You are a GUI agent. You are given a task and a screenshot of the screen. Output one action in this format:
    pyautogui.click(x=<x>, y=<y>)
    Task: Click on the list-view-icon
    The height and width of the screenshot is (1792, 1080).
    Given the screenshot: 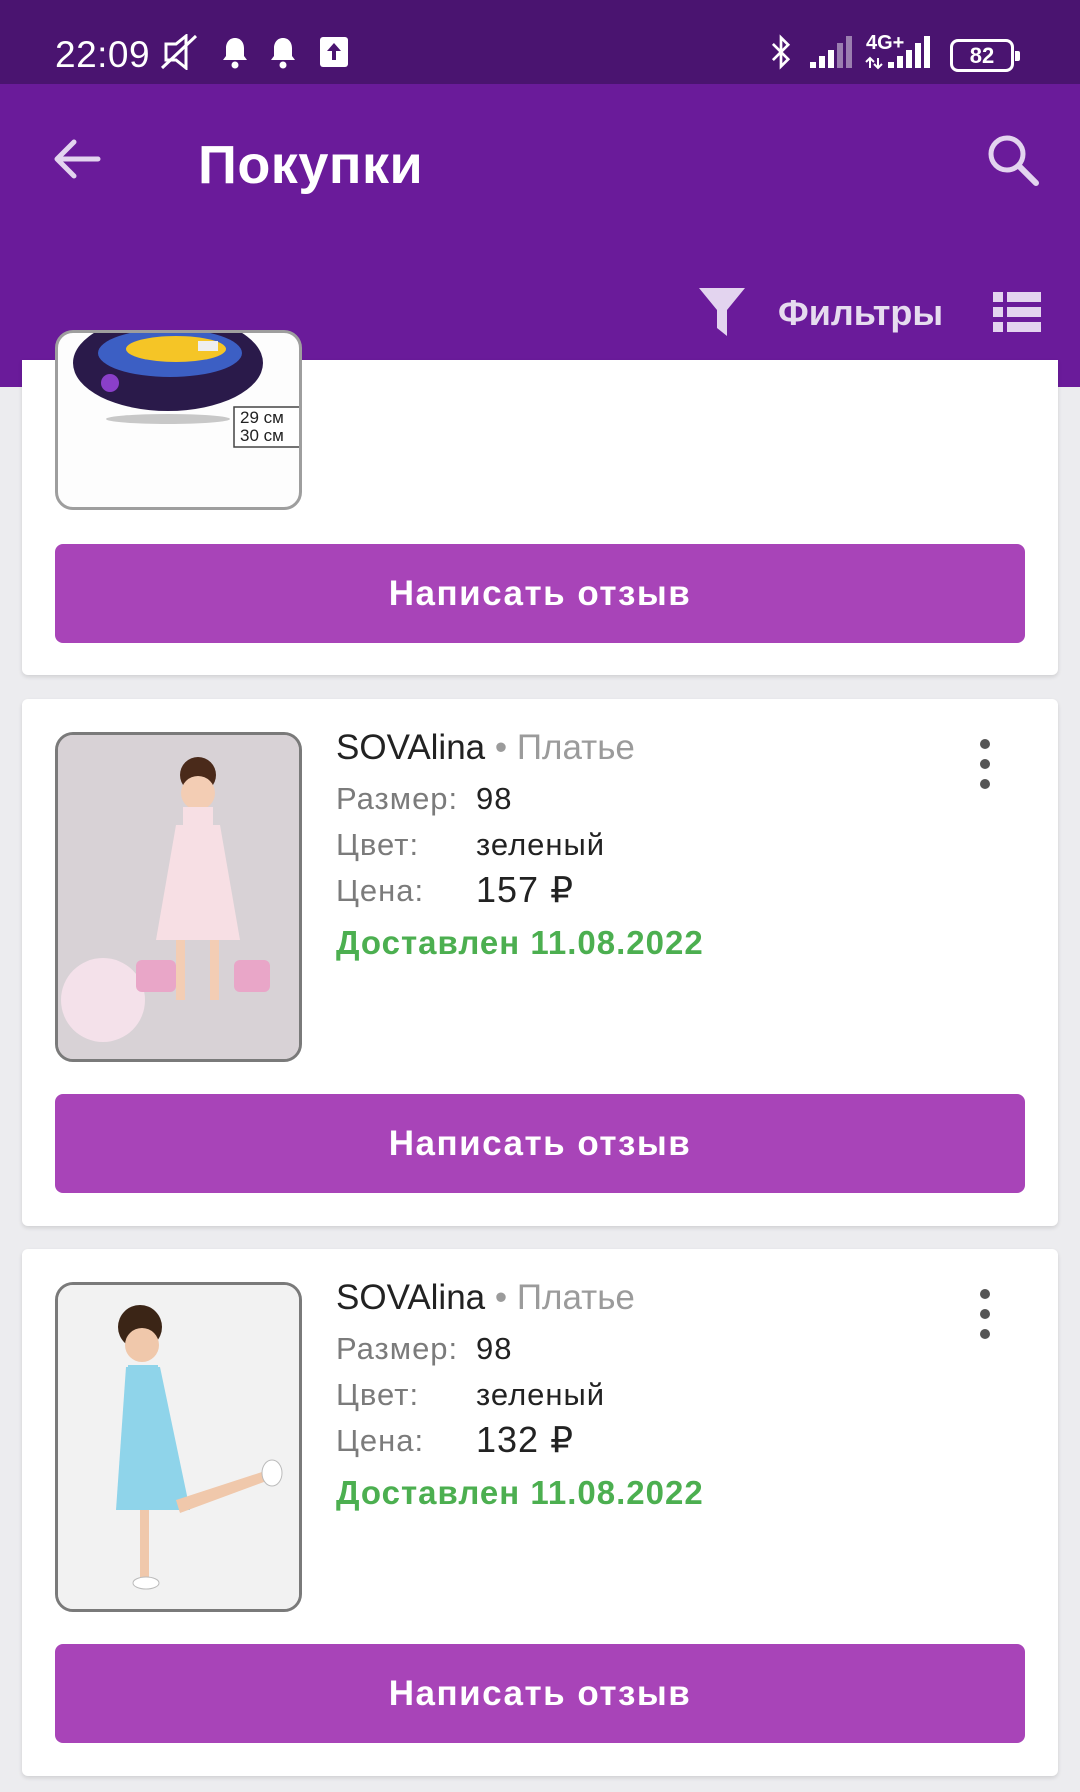 What is the action you would take?
    pyautogui.click(x=1017, y=312)
    